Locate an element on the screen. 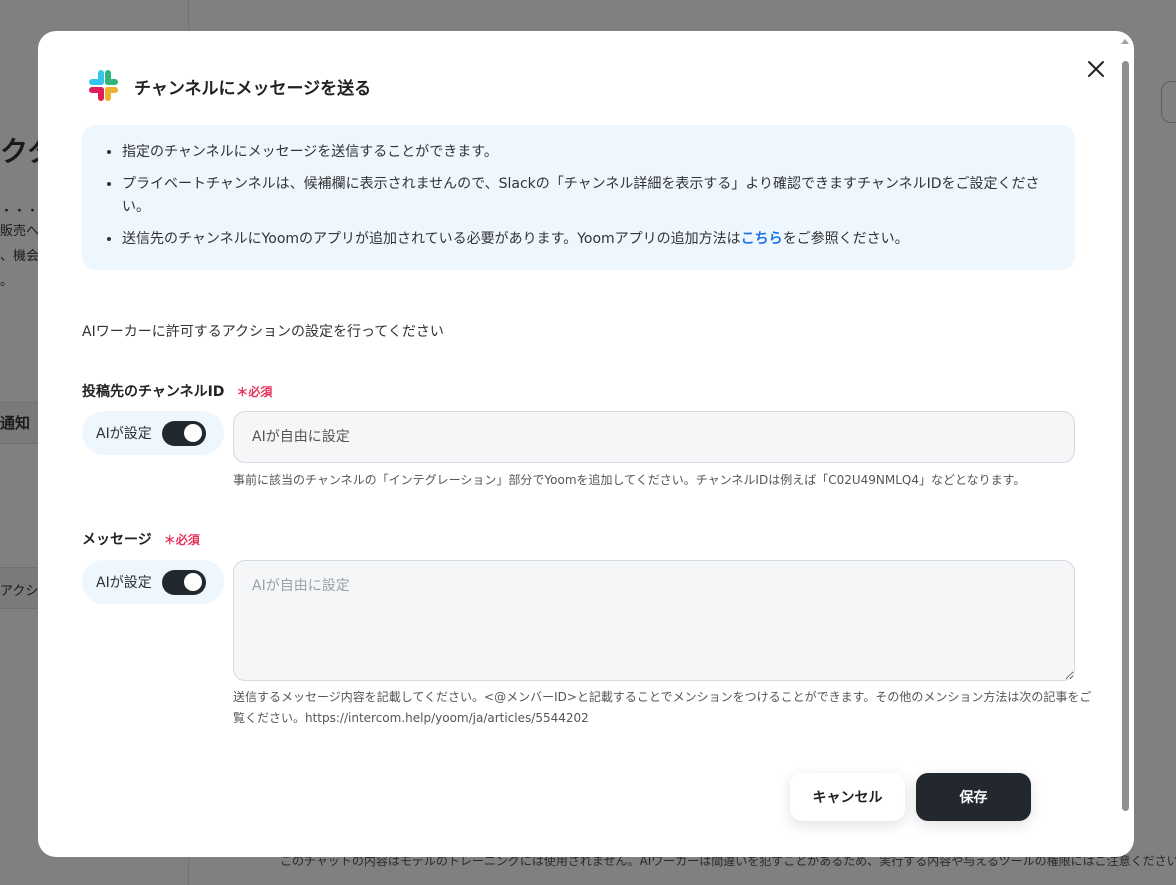 The image size is (1176, 885). bg-text-fragment: 、機会 is located at coordinates (20, 256).